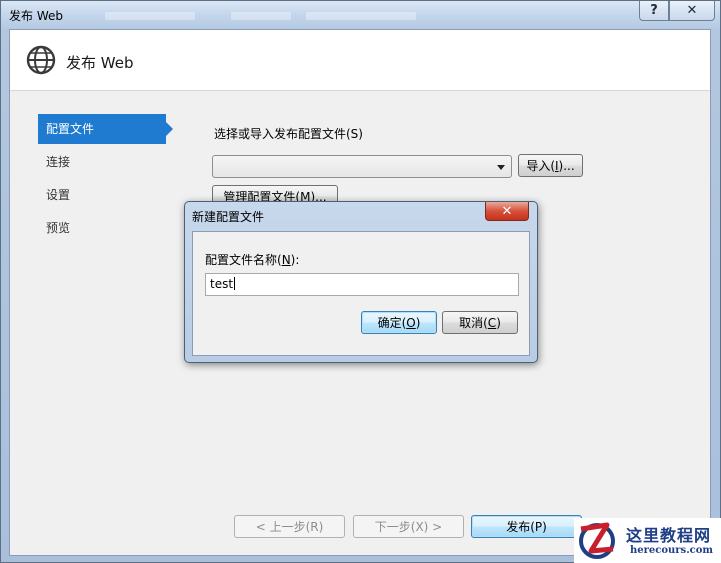  What do you see at coordinates (109, 162) in the screenshot?
I see `nav-item-connection: 连接` at bounding box center [109, 162].